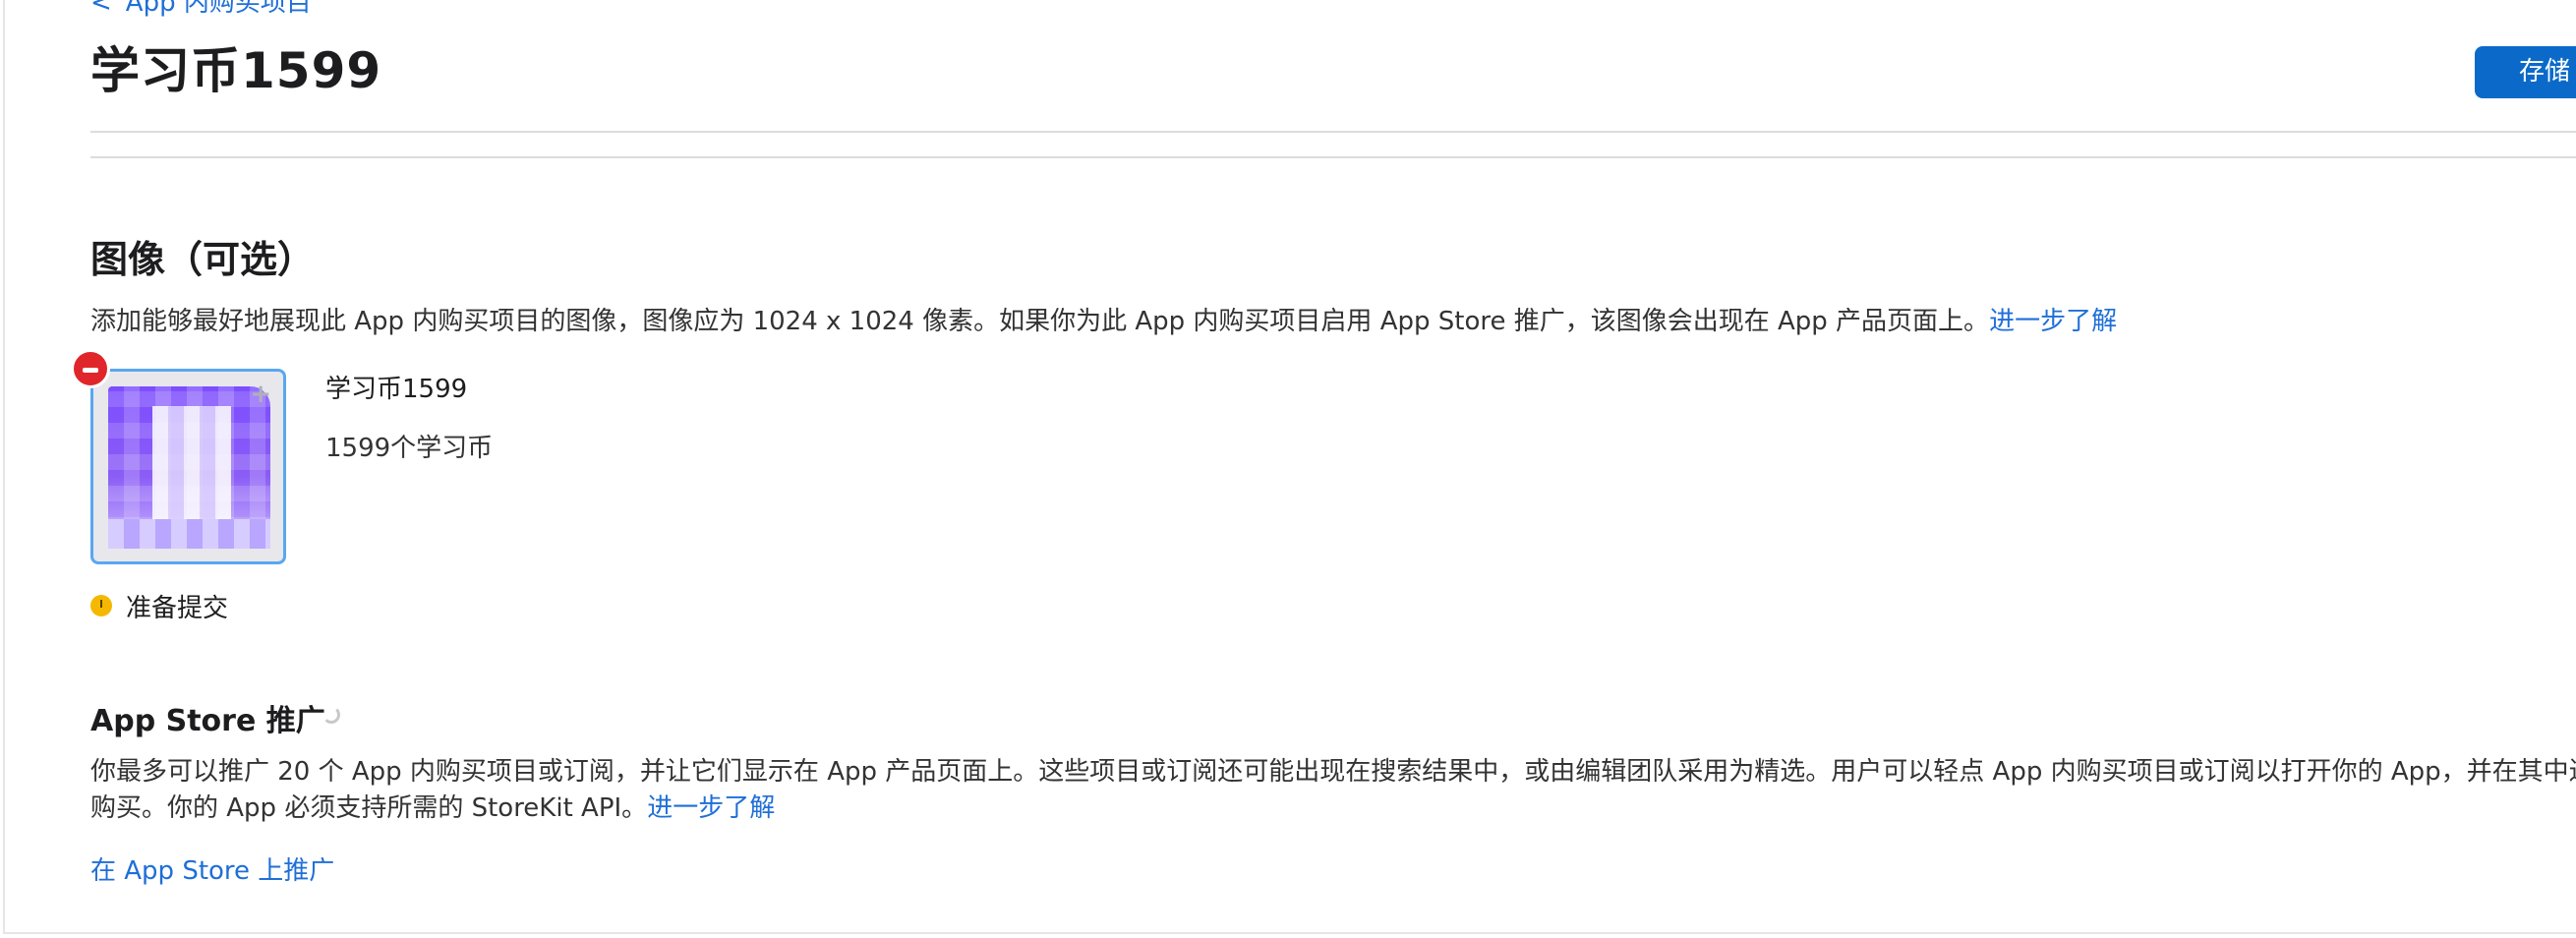 This screenshot has height=938, width=2576. What do you see at coordinates (101, 605) in the screenshot?
I see `clock-icon` at bounding box center [101, 605].